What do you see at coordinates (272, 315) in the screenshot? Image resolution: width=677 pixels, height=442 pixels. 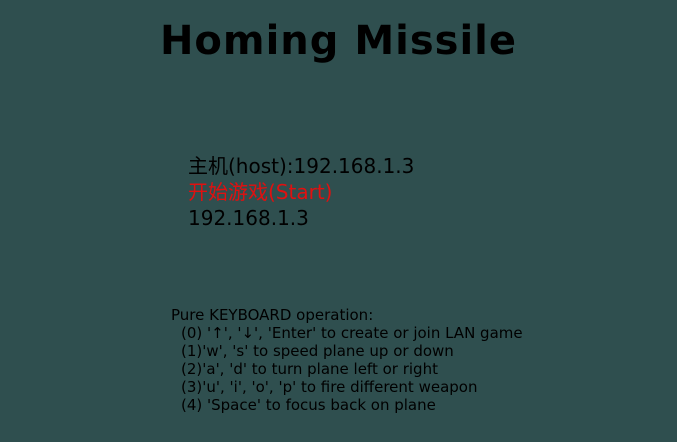 I see `controls-heading: Pure KEYBOARD operation:` at bounding box center [272, 315].